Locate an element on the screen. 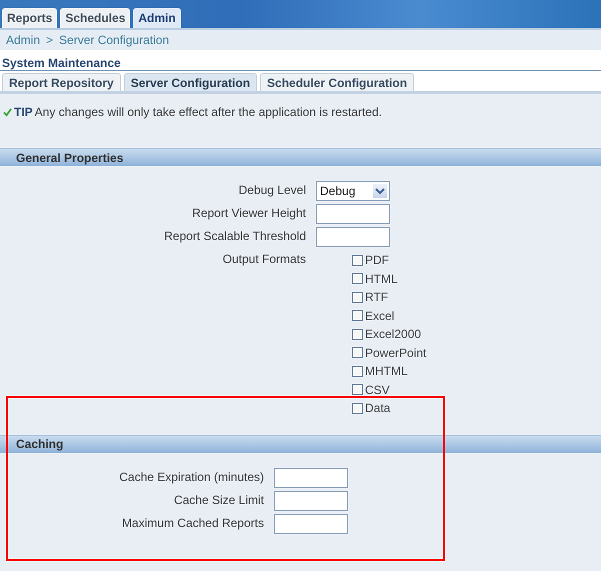  tip-text: Any changes will only take effect after the application is restarted. is located at coordinates (208, 112).